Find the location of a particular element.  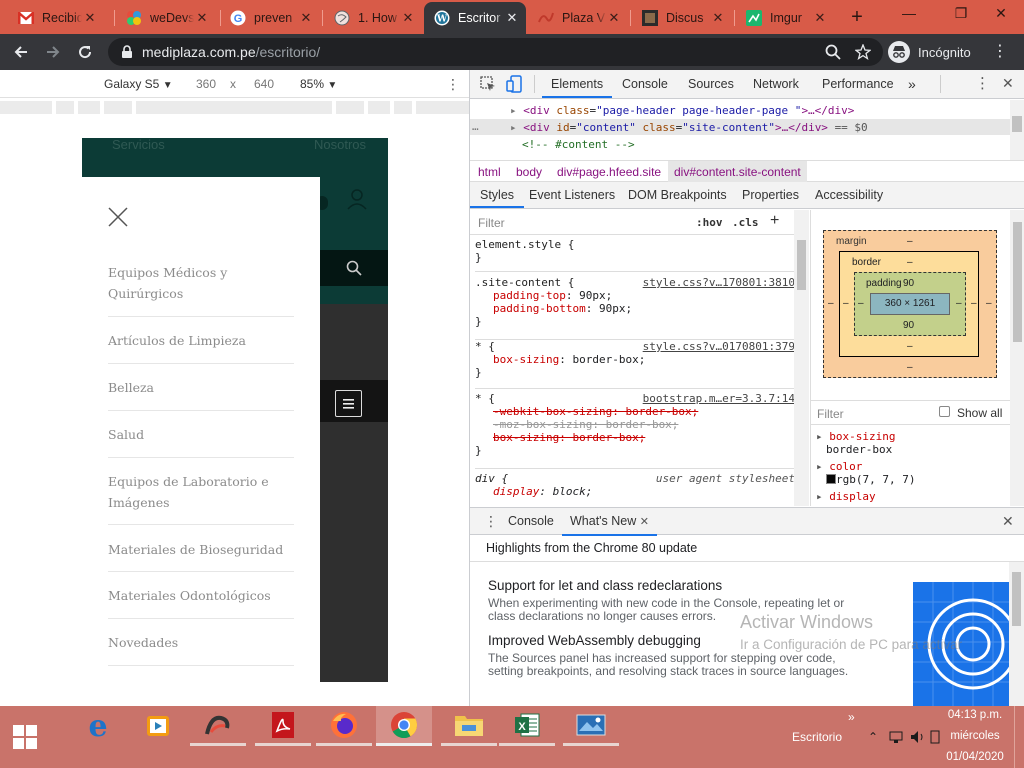

box-model-content: 360 × 1261 is located at coordinates (910, 304).